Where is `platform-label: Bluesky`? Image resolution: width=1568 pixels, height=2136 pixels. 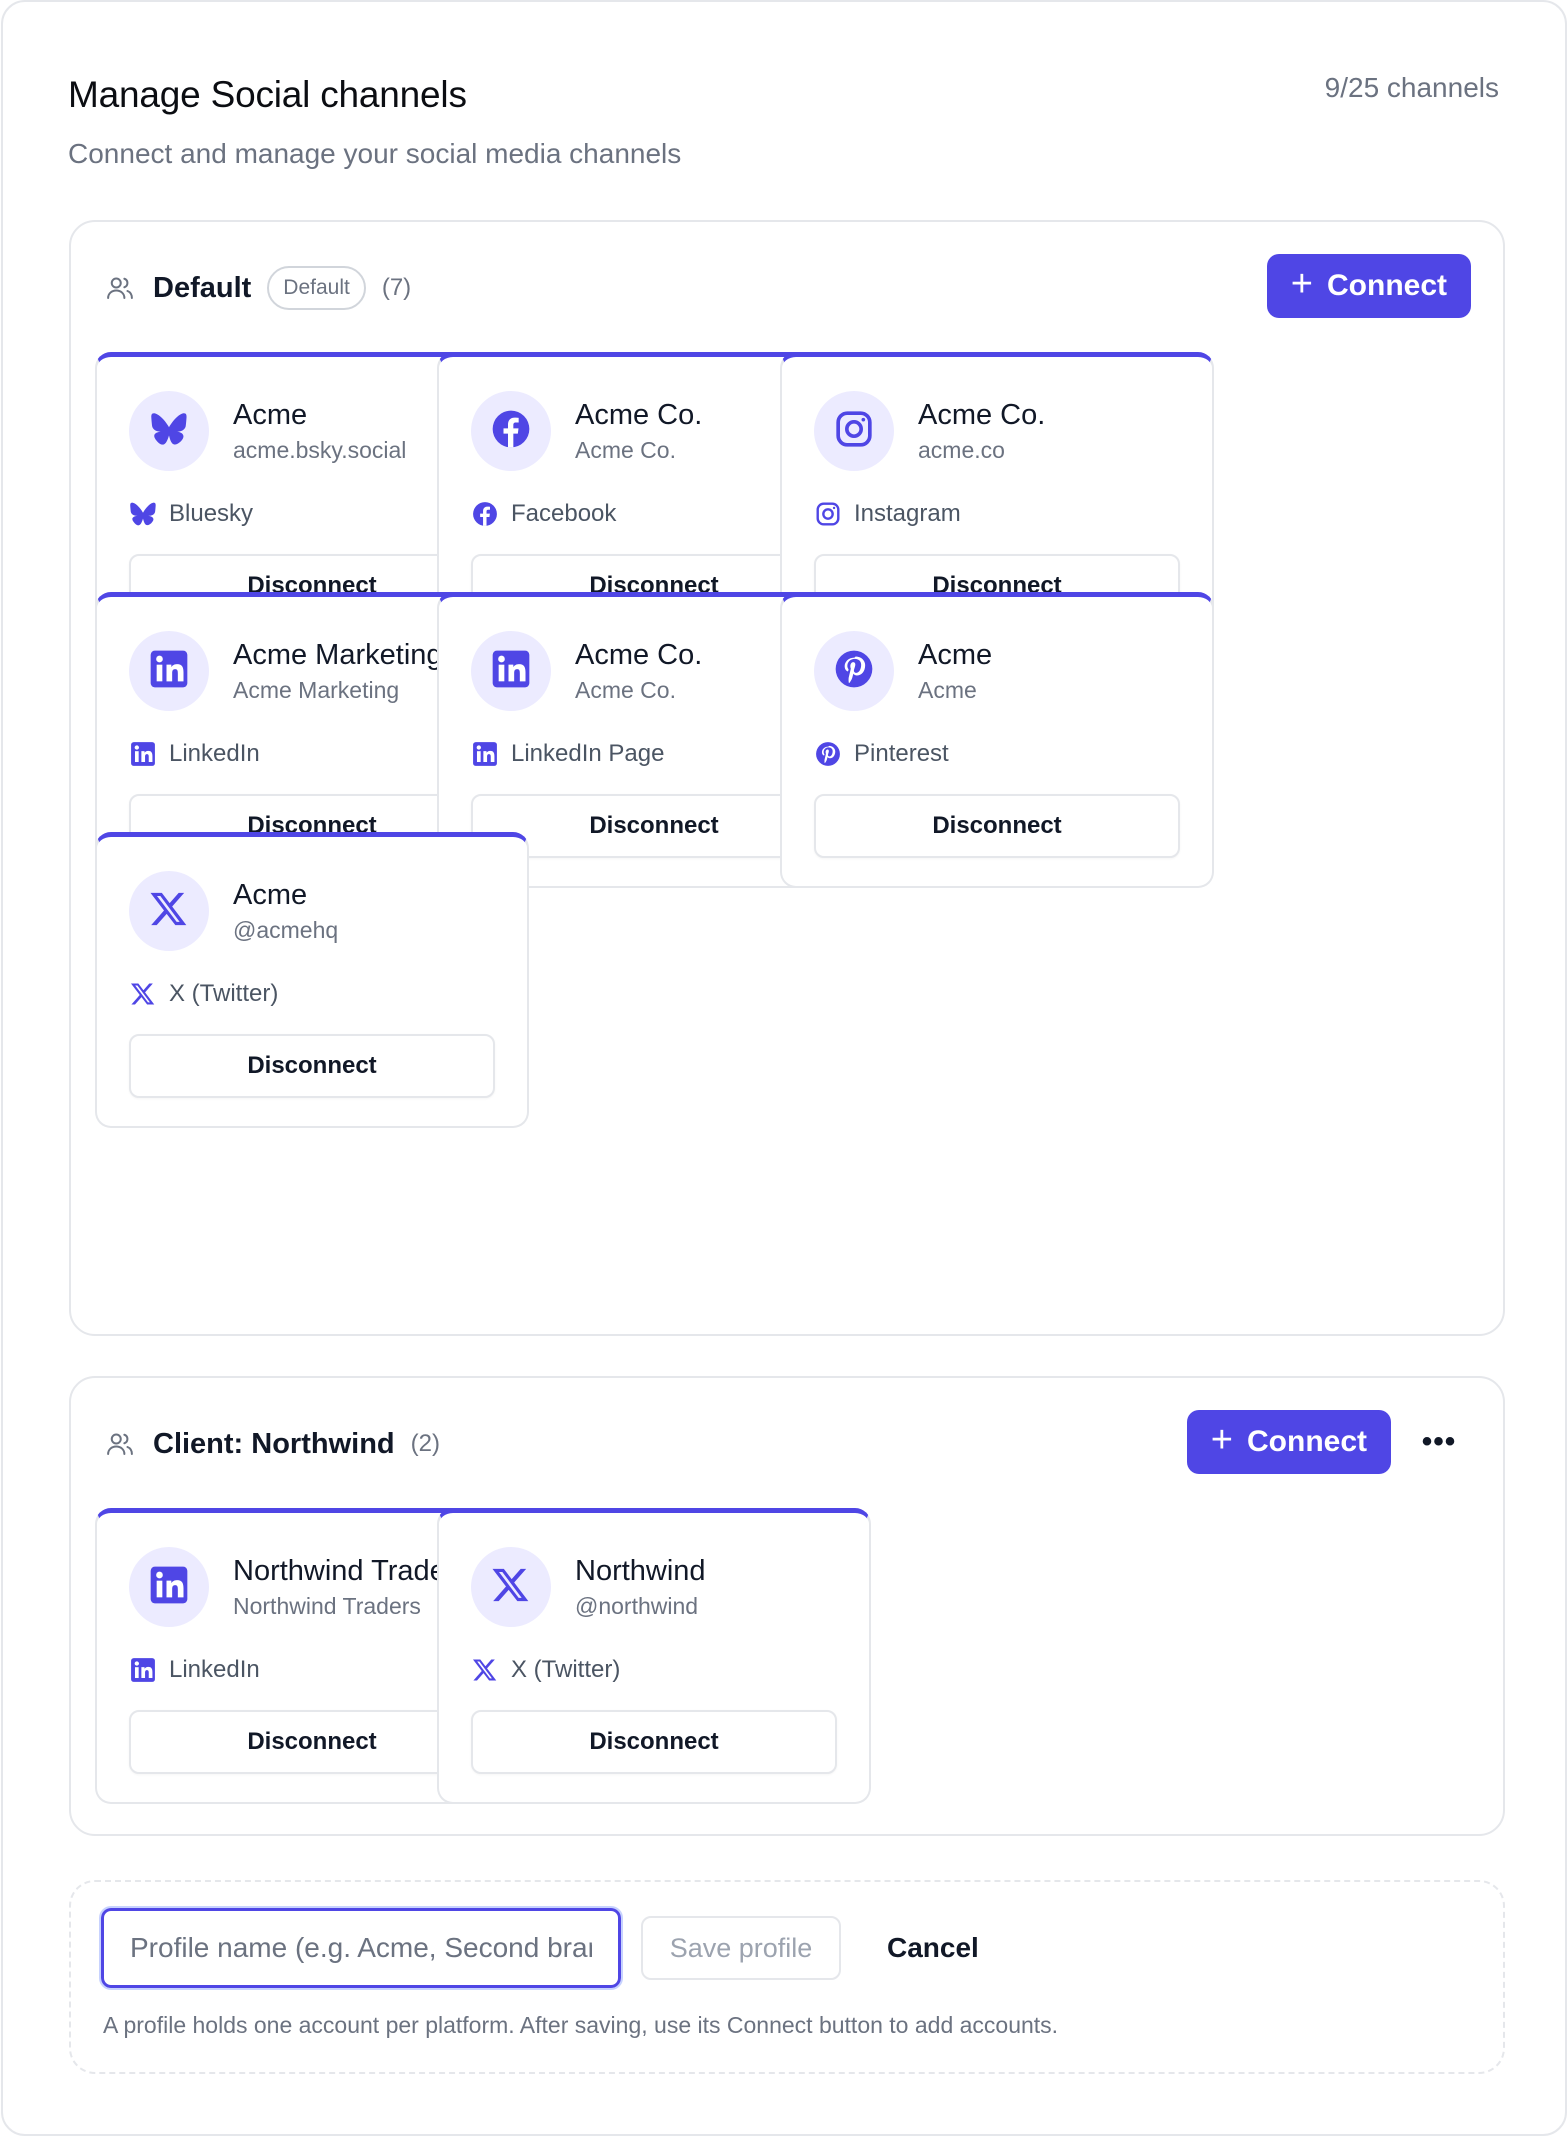
platform-label: Bluesky is located at coordinates (191, 514).